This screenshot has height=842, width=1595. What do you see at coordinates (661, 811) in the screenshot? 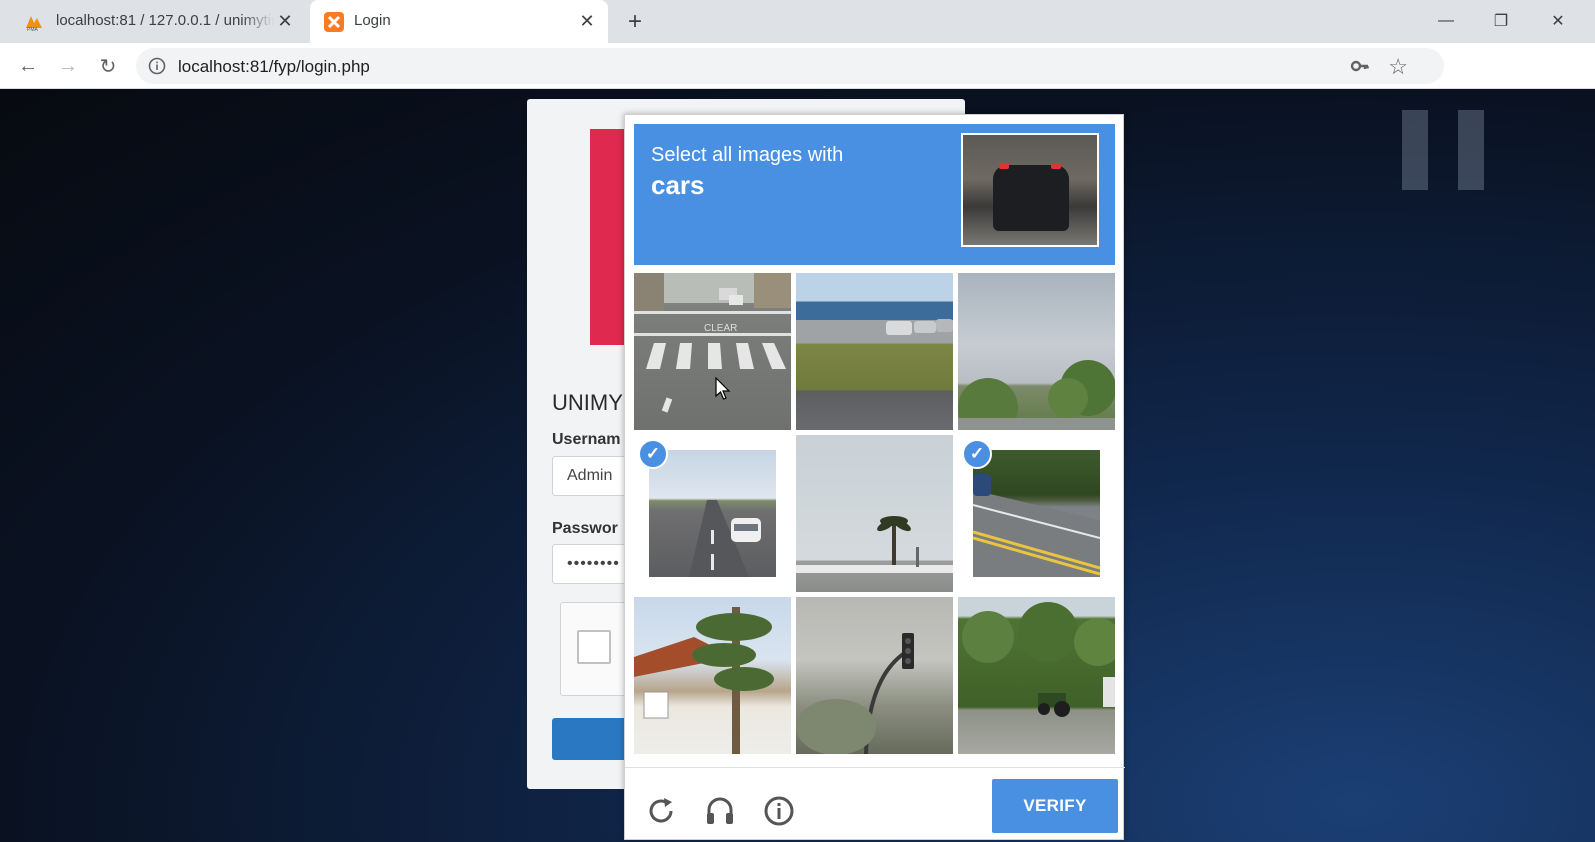
I see `reload-icon` at bounding box center [661, 811].